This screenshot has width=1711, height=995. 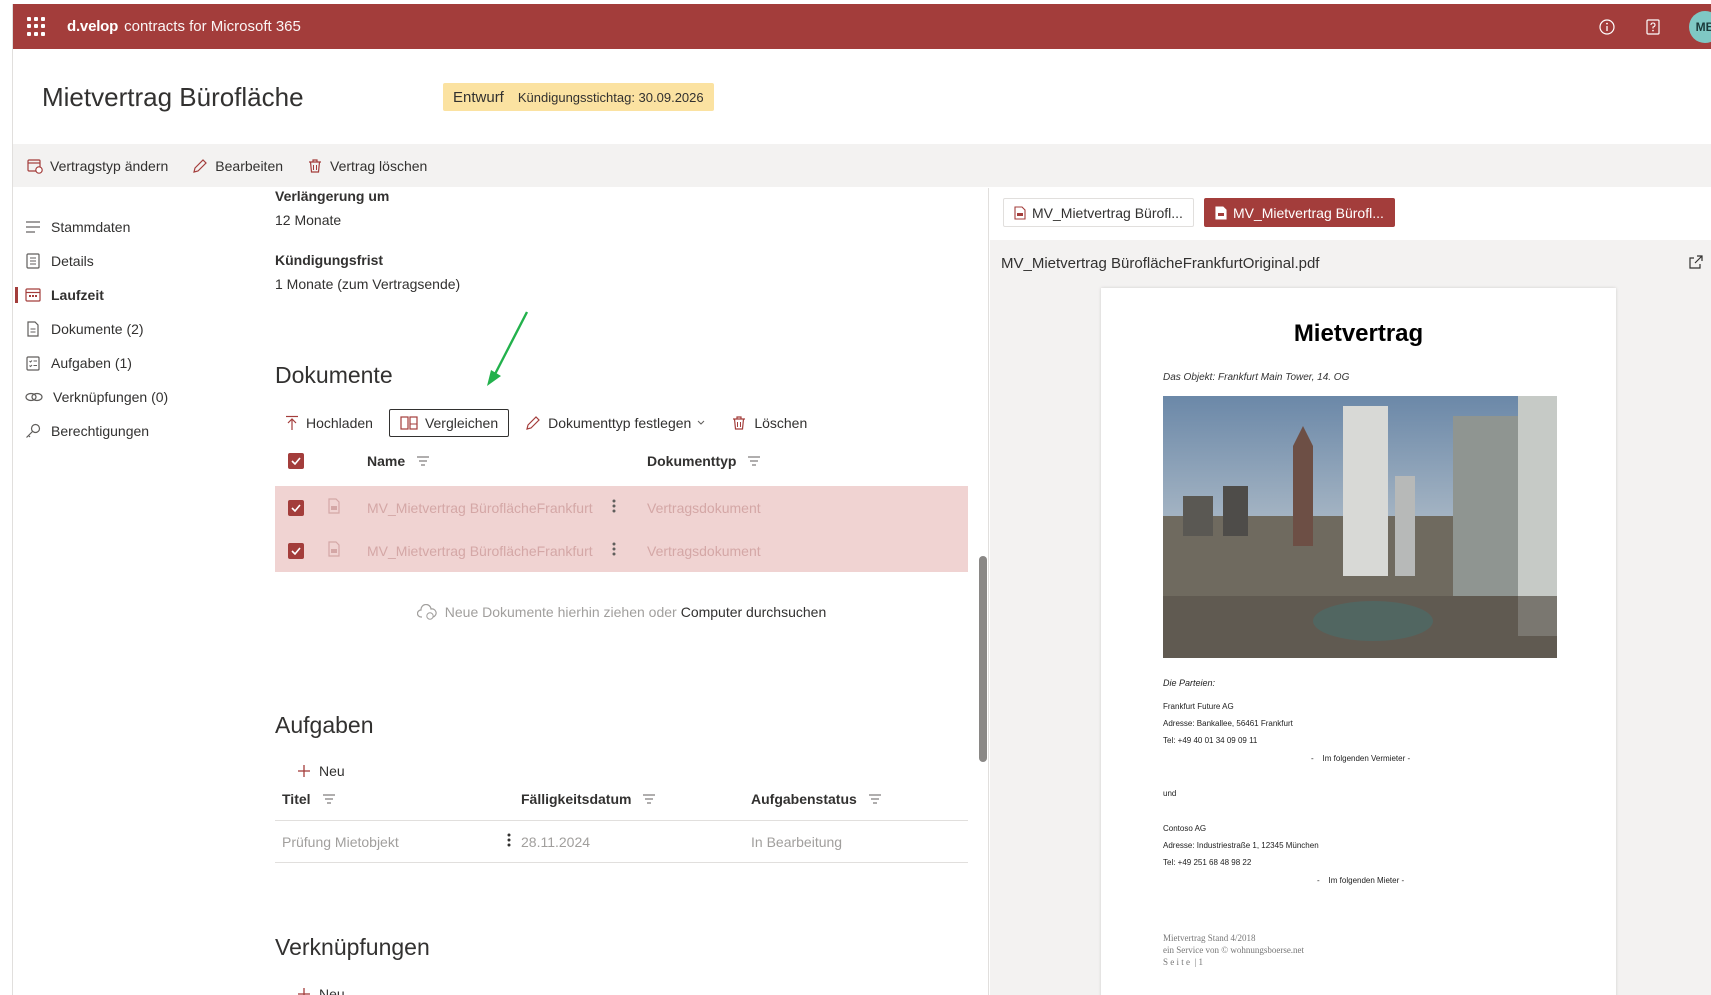 I want to click on task-due-date: 28.11.2024, so click(x=556, y=841).